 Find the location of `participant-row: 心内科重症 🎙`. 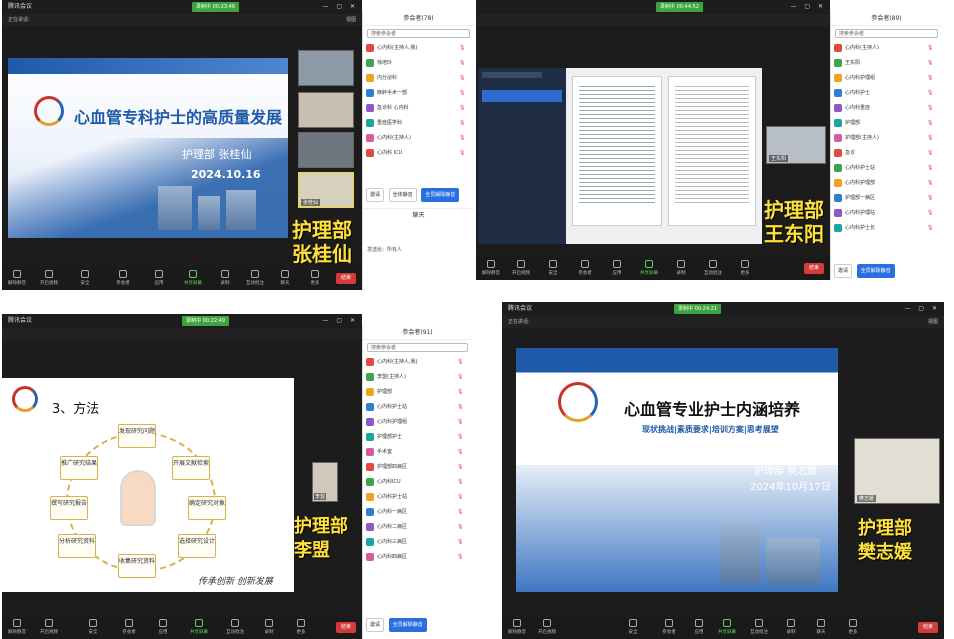

participant-row: 心内科重症 🎙 is located at coordinates (886, 108).